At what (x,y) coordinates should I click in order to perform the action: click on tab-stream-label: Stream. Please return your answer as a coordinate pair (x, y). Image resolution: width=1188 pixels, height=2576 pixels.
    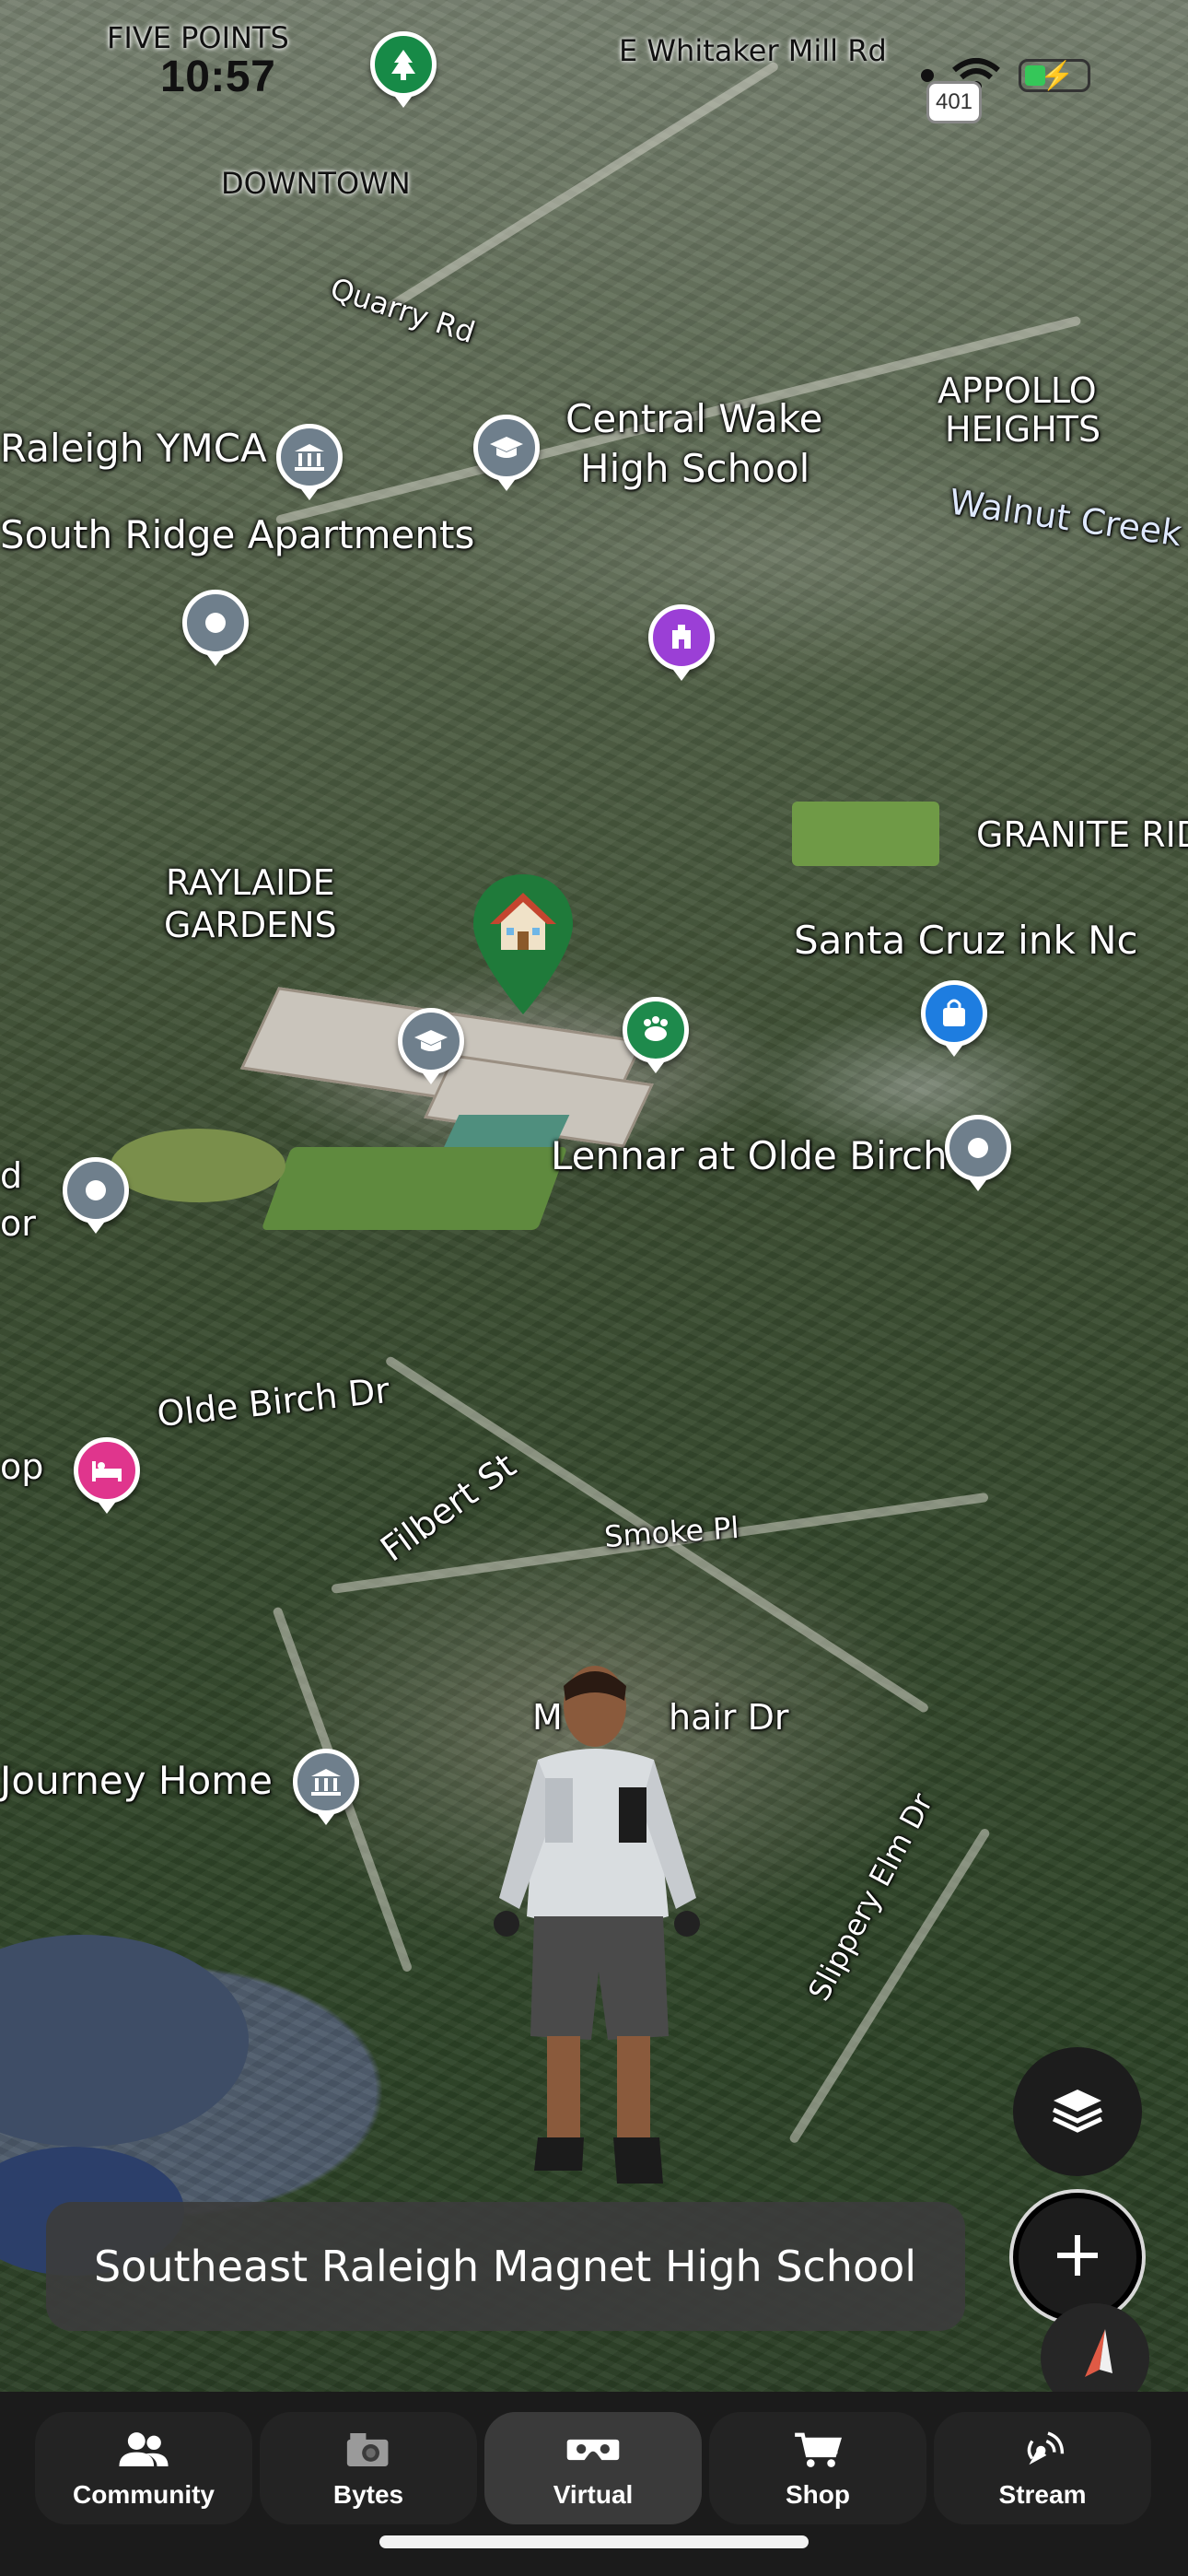
    Looking at the image, I should click on (1042, 2494).